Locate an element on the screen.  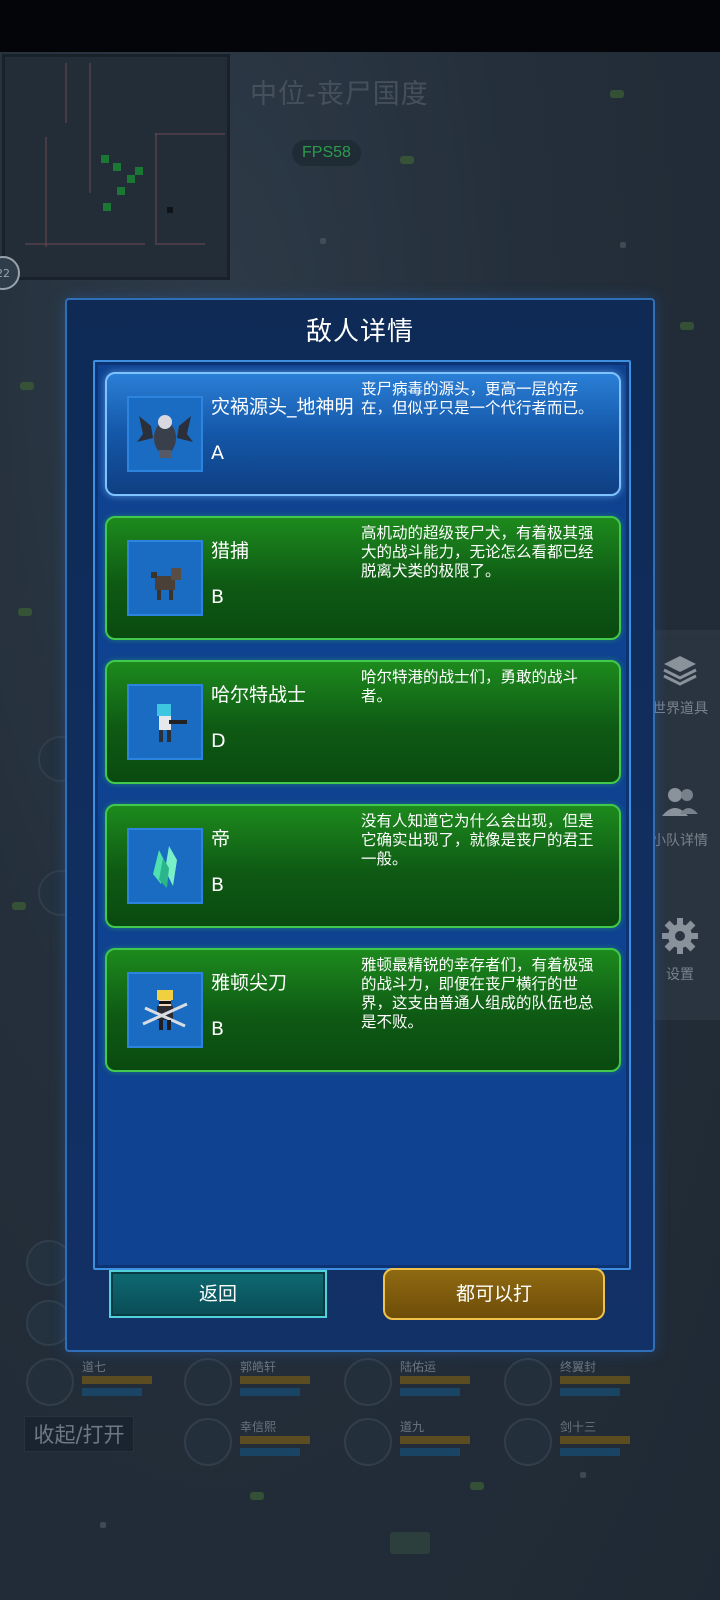
back-button: 返回 is located at coordinates (218, 1294).